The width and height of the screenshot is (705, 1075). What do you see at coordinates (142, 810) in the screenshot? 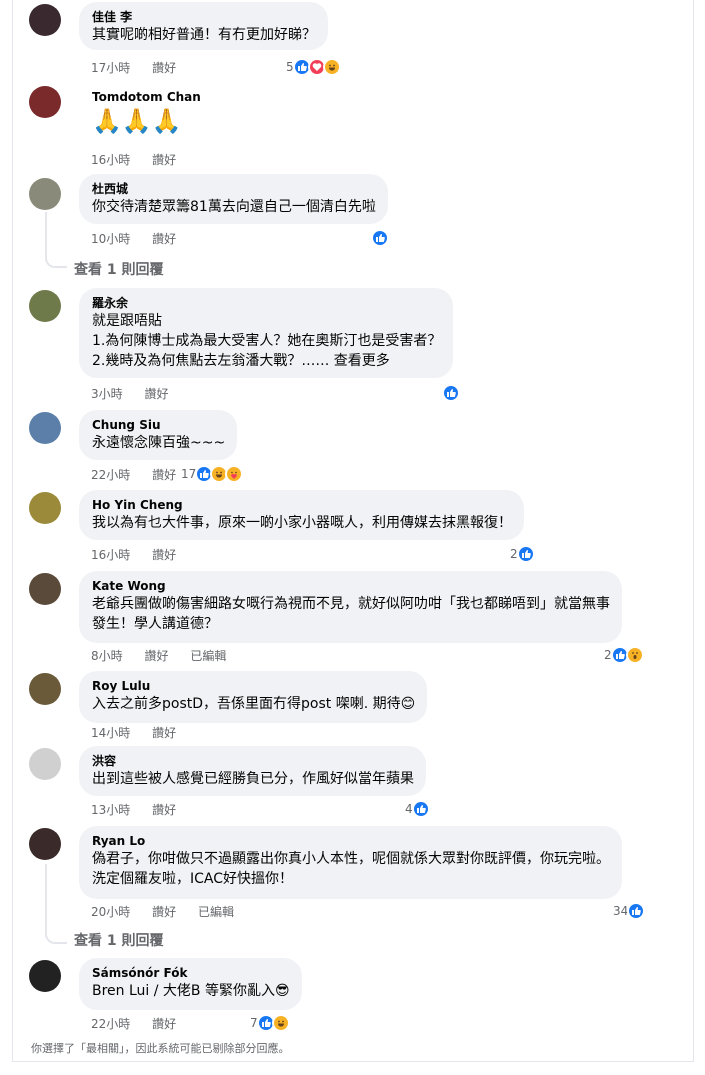
I see `comment-meta: 13小時 讚好` at bounding box center [142, 810].